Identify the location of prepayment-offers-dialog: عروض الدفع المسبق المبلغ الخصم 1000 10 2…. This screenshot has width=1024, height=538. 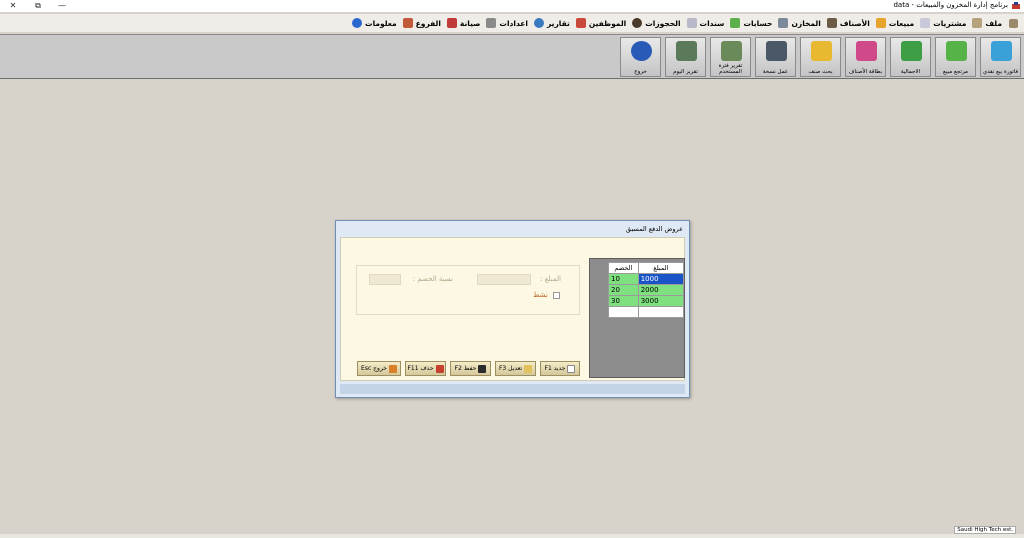
(512, 309).